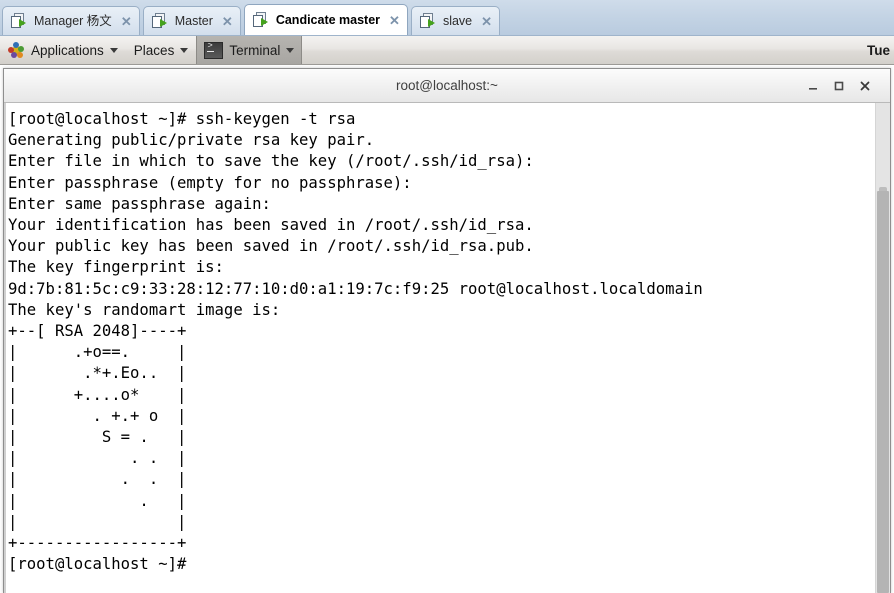 The image size is (894, 593). I want to click on randomart-line: | . |, so click(97, 500).